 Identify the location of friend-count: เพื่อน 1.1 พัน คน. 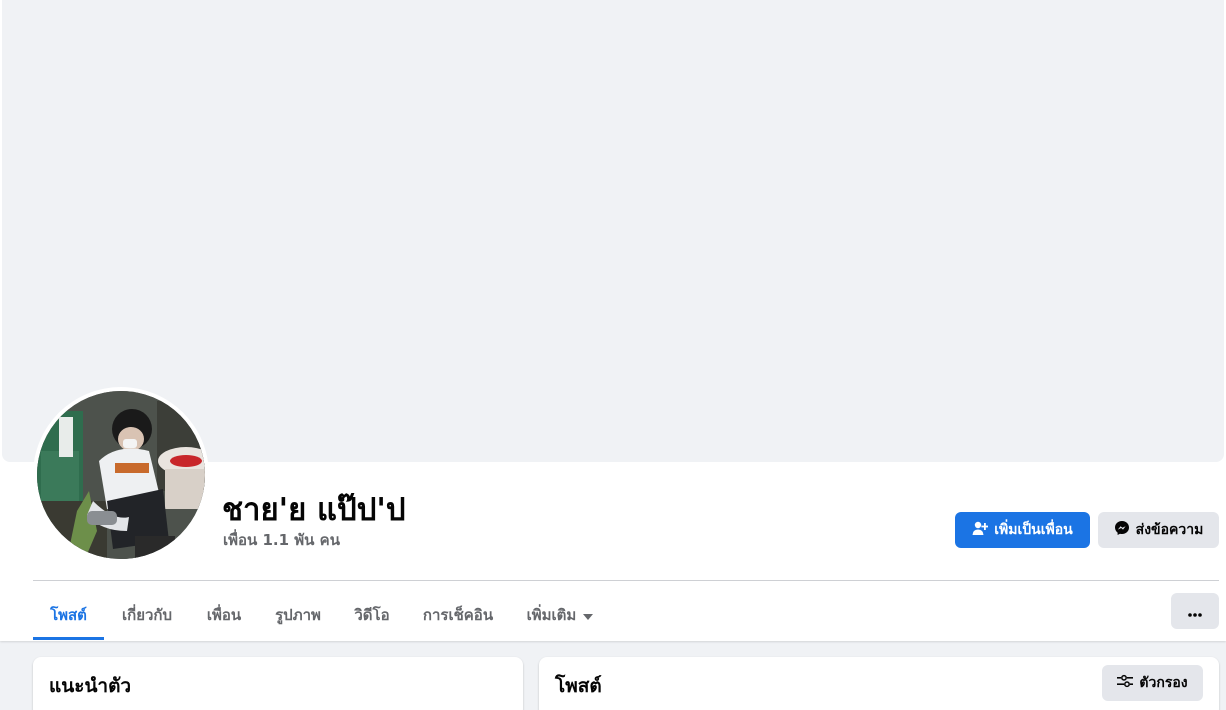
(281, 540).